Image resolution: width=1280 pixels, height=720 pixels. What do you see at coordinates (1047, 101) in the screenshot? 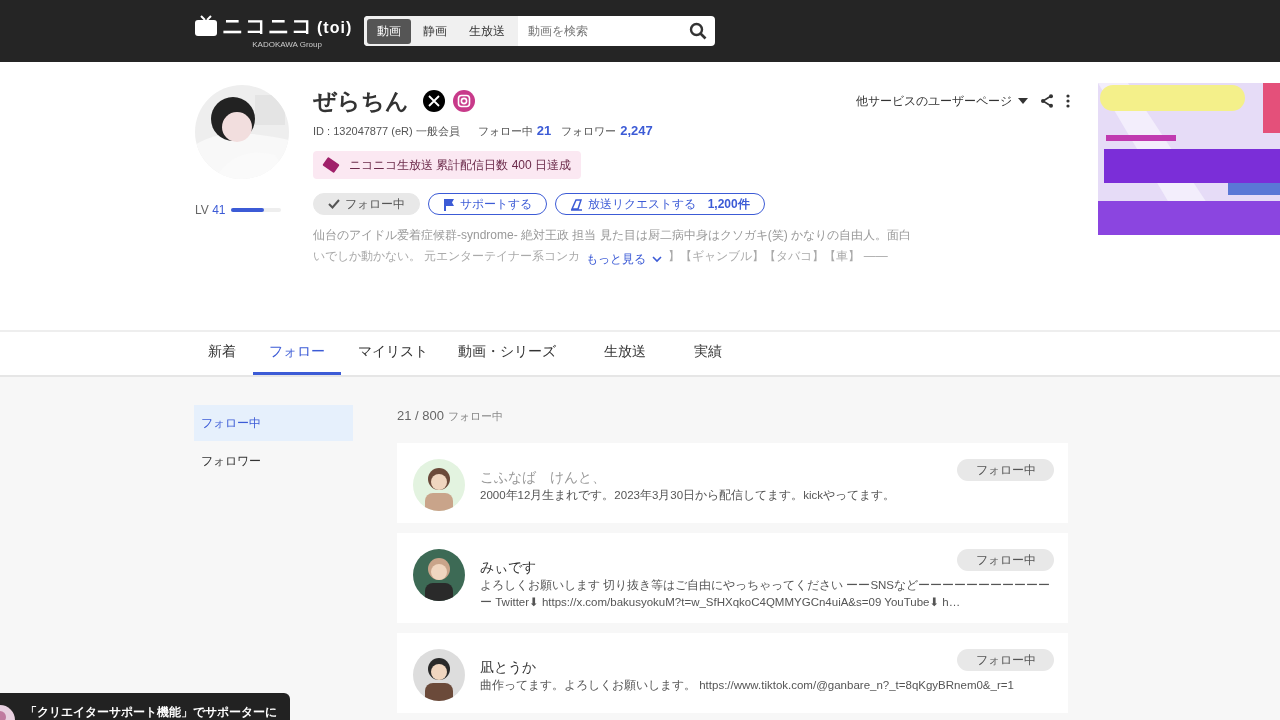
I see `share-icon` at bounding box center [1047, 101].